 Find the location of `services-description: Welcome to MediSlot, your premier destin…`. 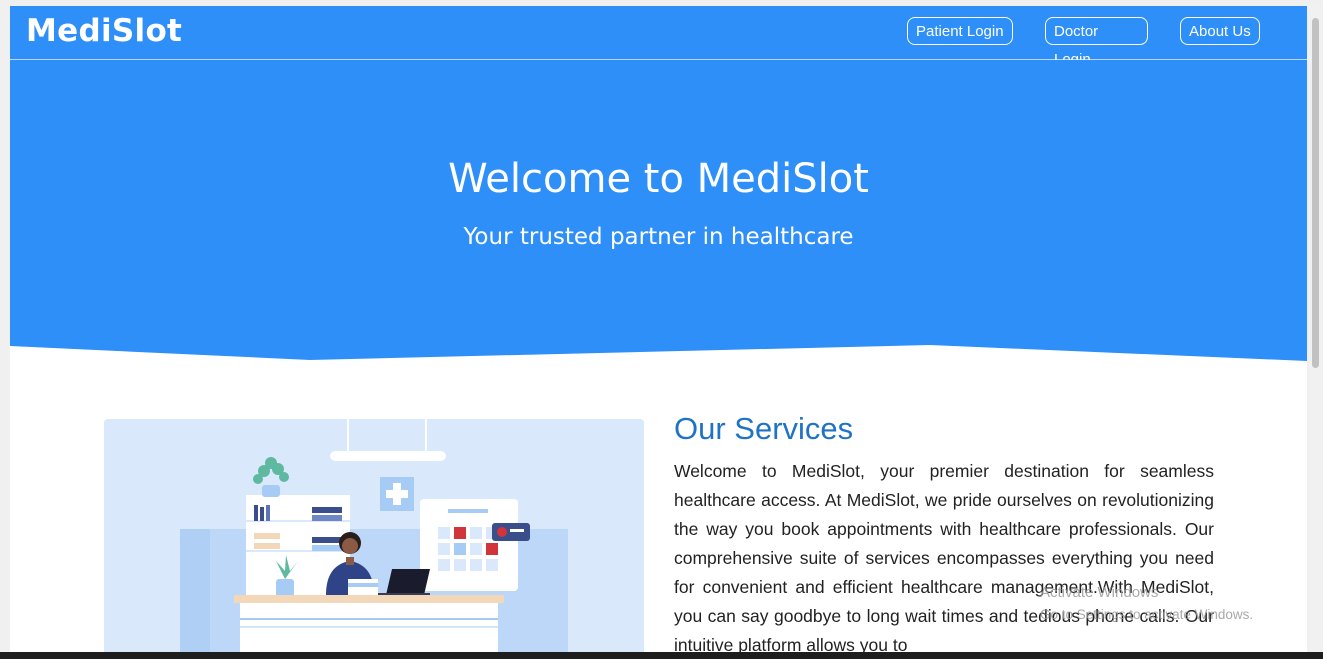

services-description: Welcome to MediSlot, your premier destin… is located at coordinates (944, 556).